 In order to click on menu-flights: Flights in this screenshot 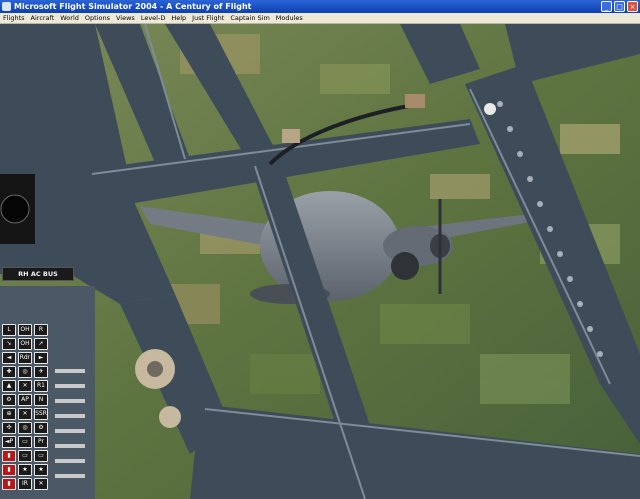, I will do `click(14, 18)`.